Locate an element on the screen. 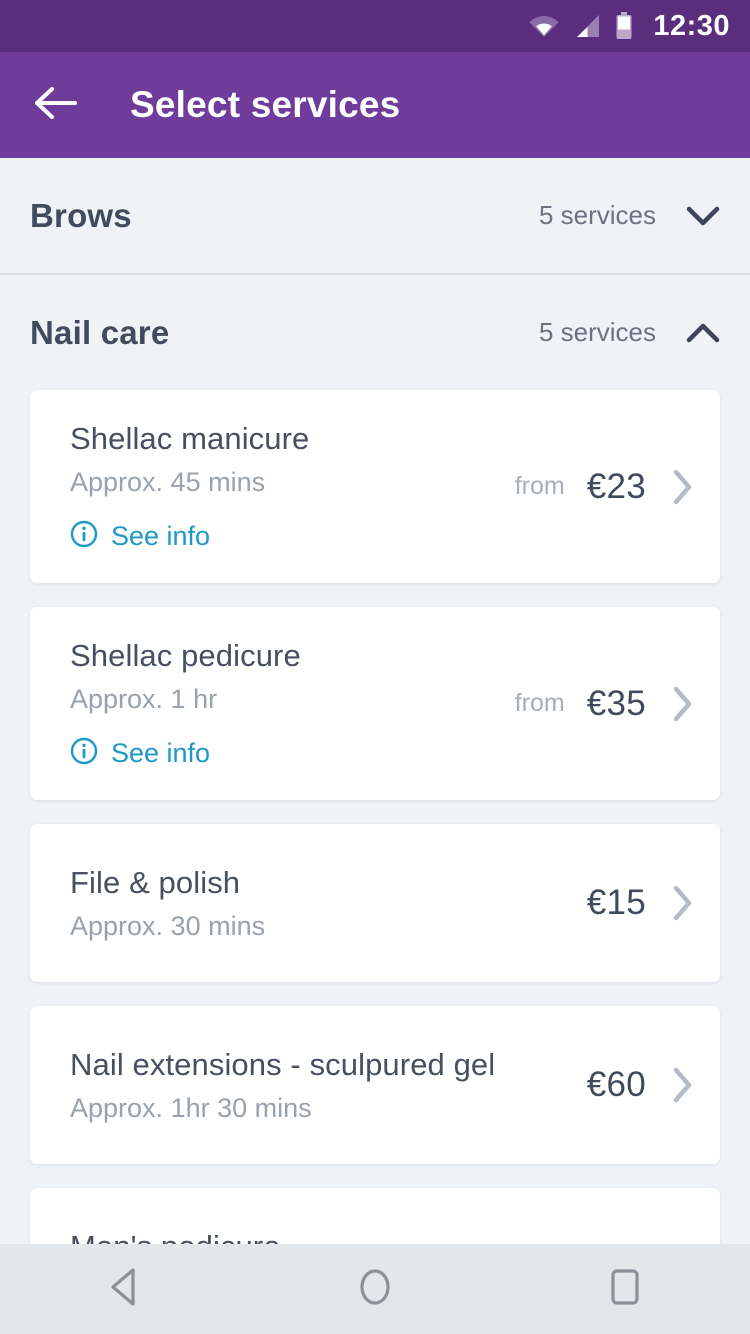 Image resolution: width=750 pixels, height=1334 pixels. nav-recents-button is located at coordinates (625, 1289).